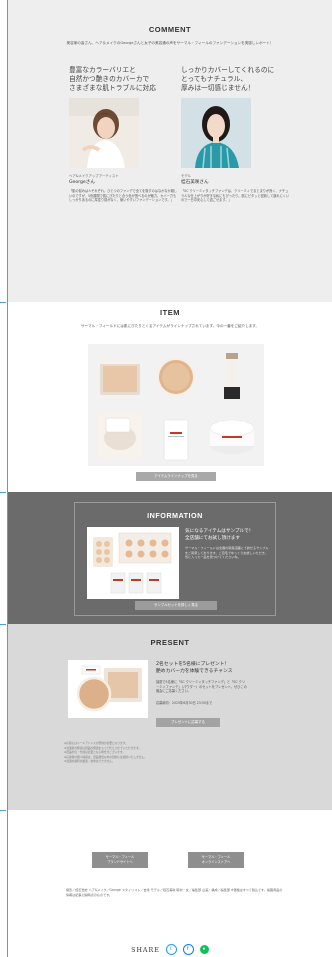 This screenshot has height=957, width=332. Describe the element at coordinates (176, 435) in the screenshot. I see `lotion-bottle-product` at that location.